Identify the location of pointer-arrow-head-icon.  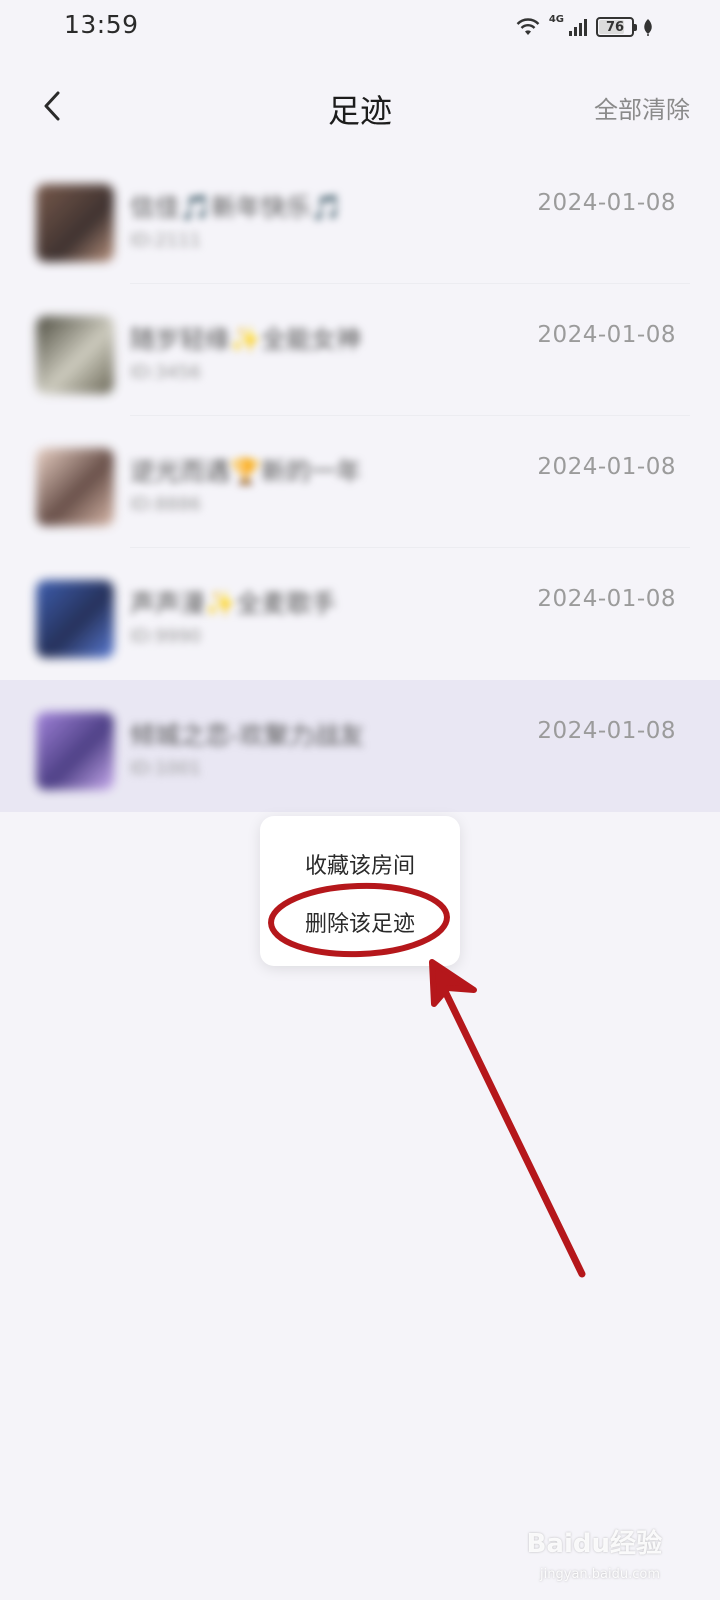
(453, 983).